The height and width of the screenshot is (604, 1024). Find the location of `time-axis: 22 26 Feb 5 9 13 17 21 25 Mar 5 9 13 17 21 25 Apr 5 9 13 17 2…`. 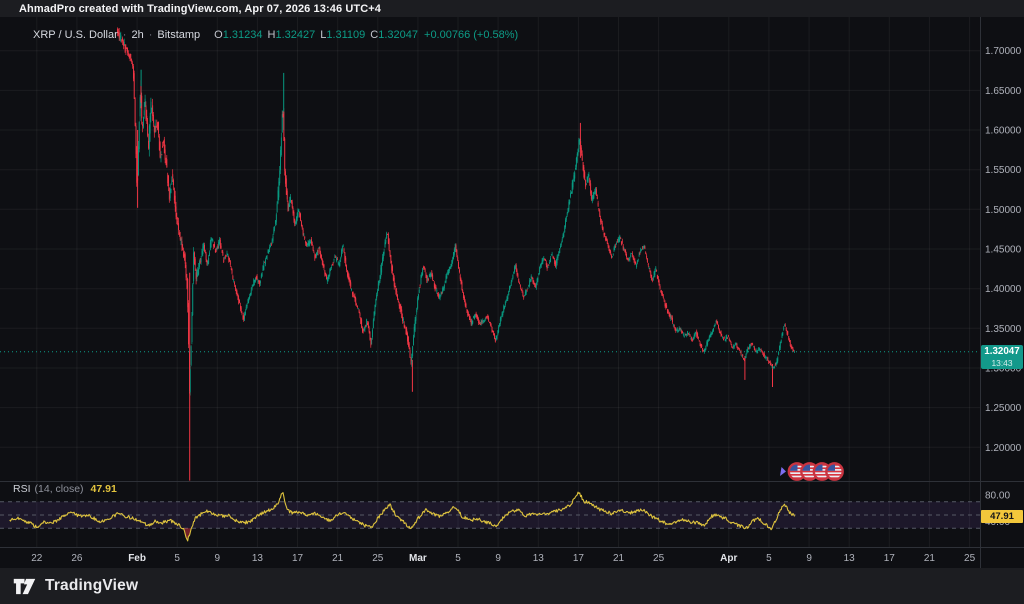

time-axis: 22 26 Feb 5 9 13 17 21 25 Mar 5 9 13 17 21 25 Apr 5 9 13 17 2… is located at coordinates (503, 558).